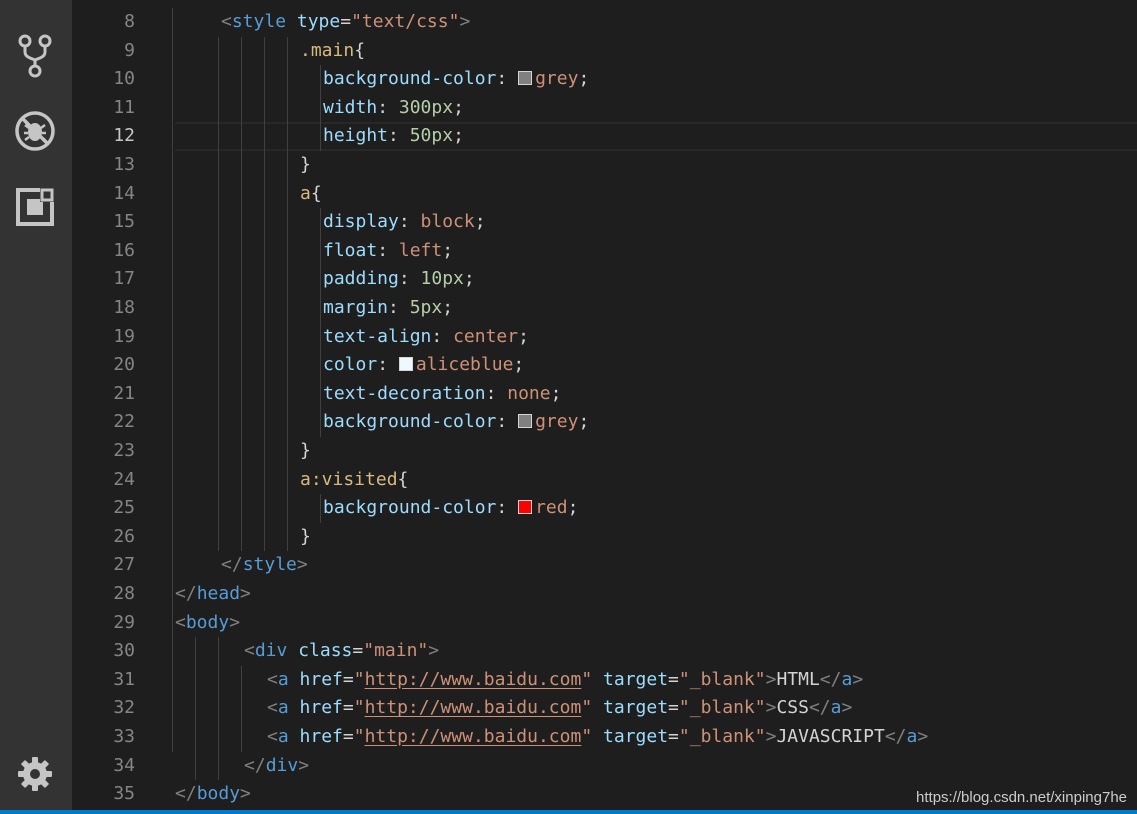 The image size is (1137, 814). Describe the element at coordinates (557, 422) in the screenshot. I see `code-token: grey` at that location.